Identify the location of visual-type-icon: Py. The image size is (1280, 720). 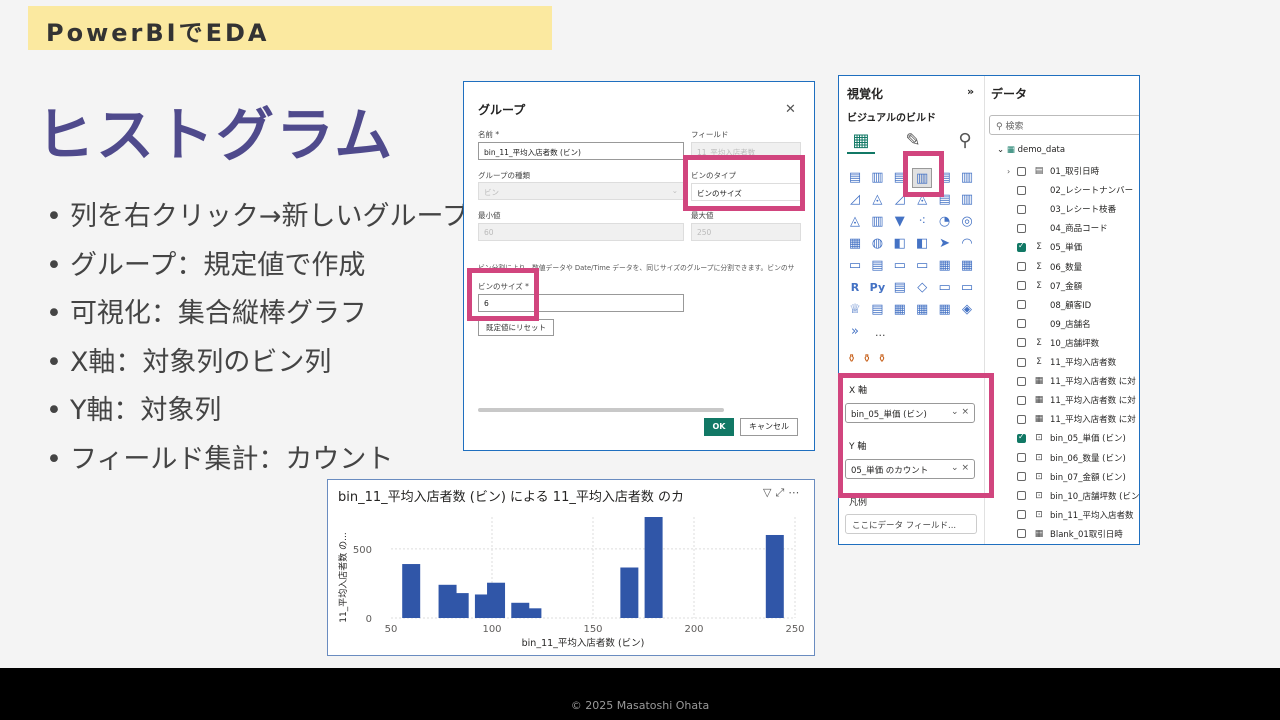
(877, 288).